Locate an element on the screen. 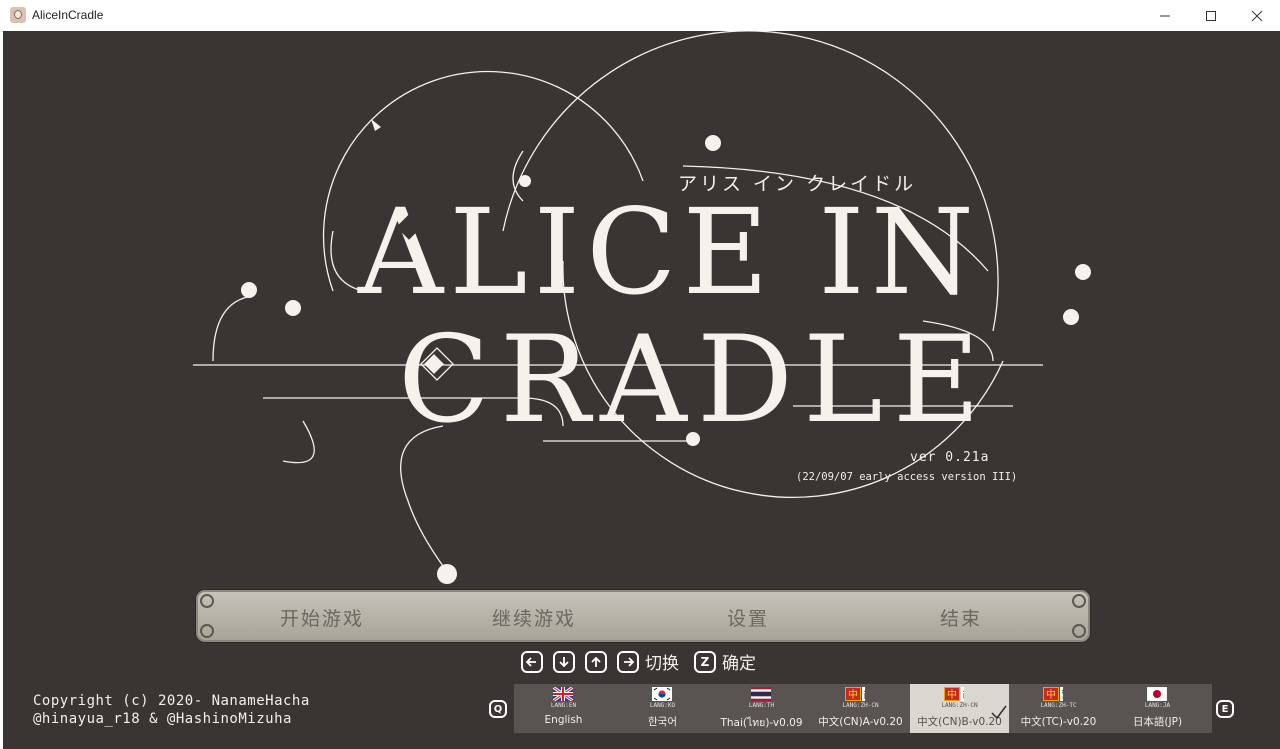 The width and height of the screenshot is (1280, 749). arrow-left-icon is located at coordinates (532, 661).